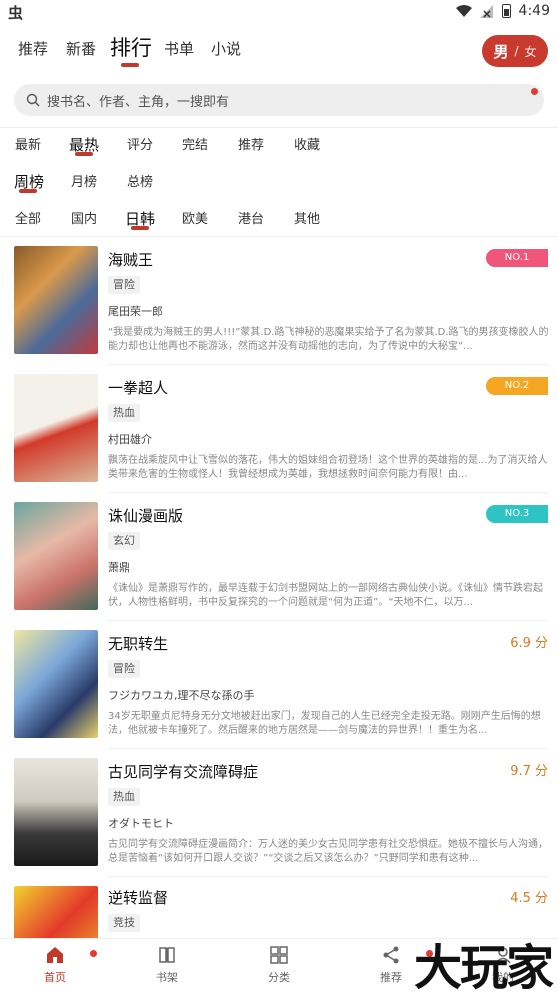 Image resolution: width=558 pixels, height=992 pixels. I want to click on book-title: 诛仙漫画版, so click(145, 515).